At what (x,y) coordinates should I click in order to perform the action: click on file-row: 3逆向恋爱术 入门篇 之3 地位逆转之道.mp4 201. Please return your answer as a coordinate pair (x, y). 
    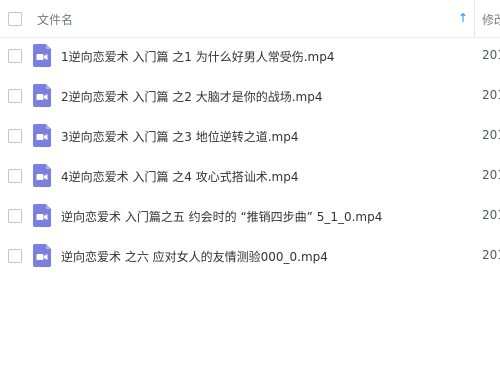
    Looking at the image, I should click on (250, 136).